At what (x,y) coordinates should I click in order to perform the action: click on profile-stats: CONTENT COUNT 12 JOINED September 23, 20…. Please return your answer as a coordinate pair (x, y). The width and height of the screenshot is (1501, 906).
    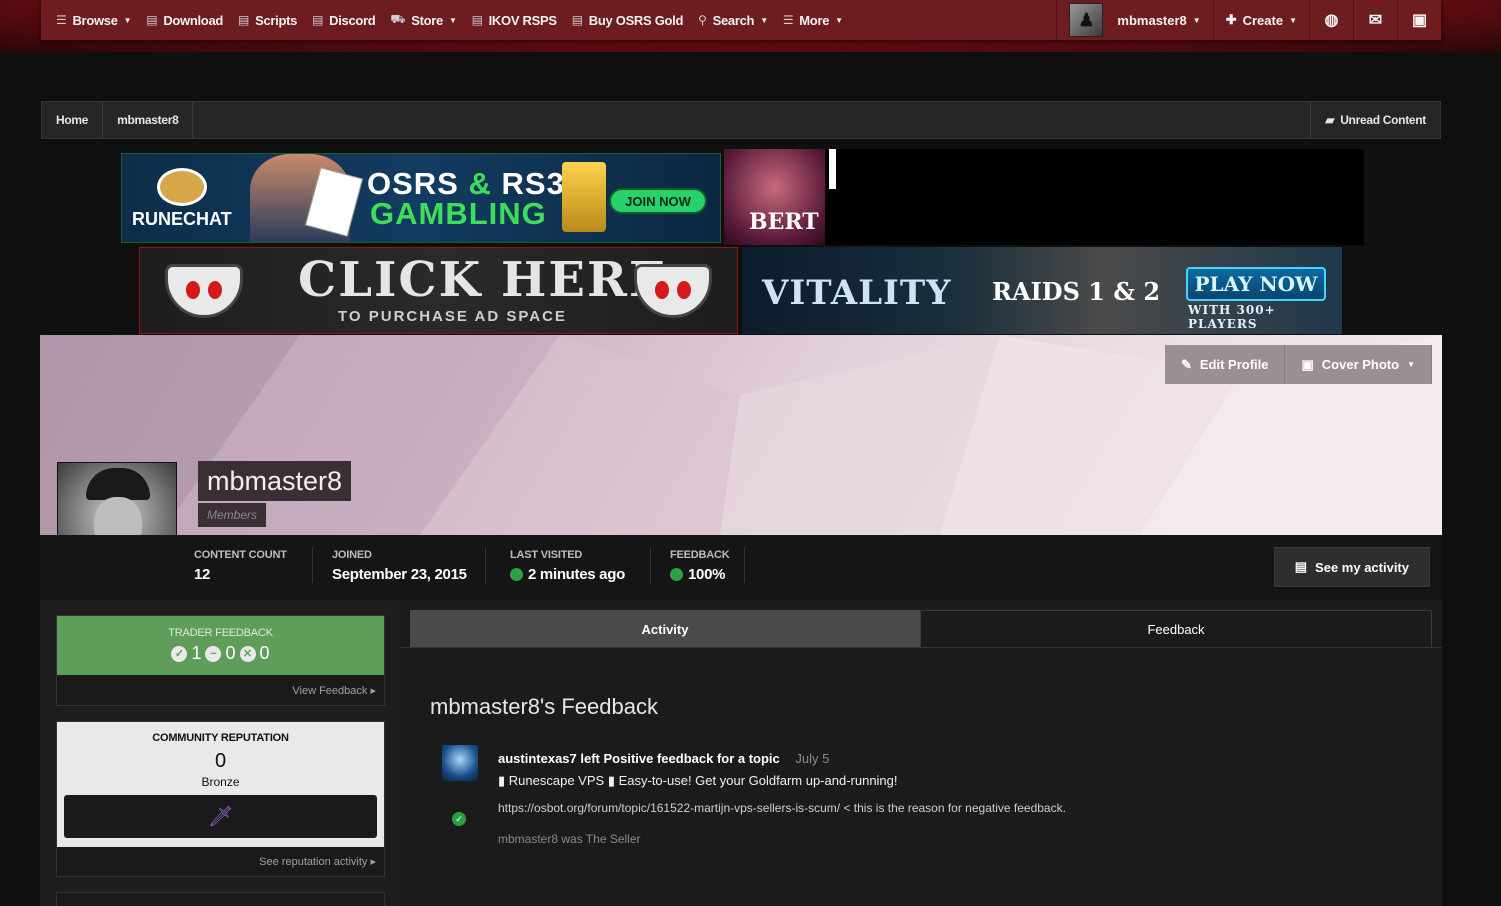
    Looking at the image, I should click on (741, 567).